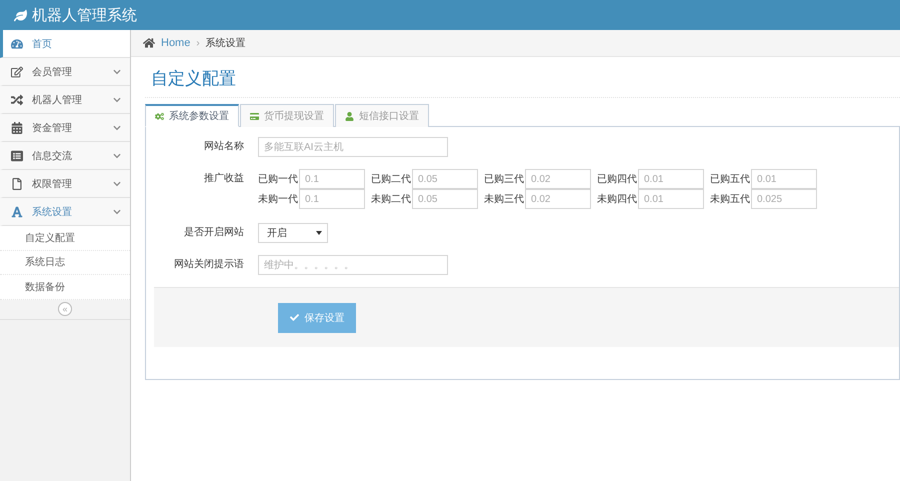  Describe the element at coordinates (20, 15) in the screenshot. I see `leaf-icon` at that location.